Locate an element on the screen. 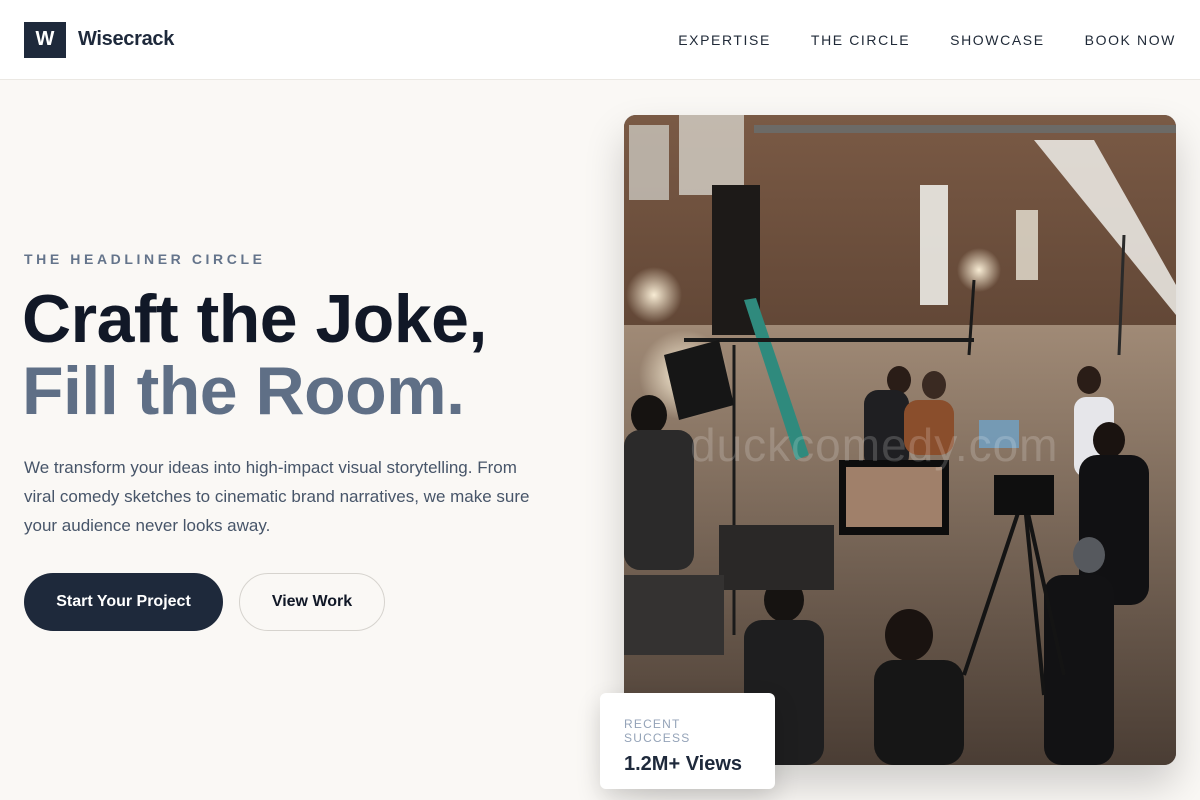  brand: W Wisecrack is located at coordinates (99, 39).